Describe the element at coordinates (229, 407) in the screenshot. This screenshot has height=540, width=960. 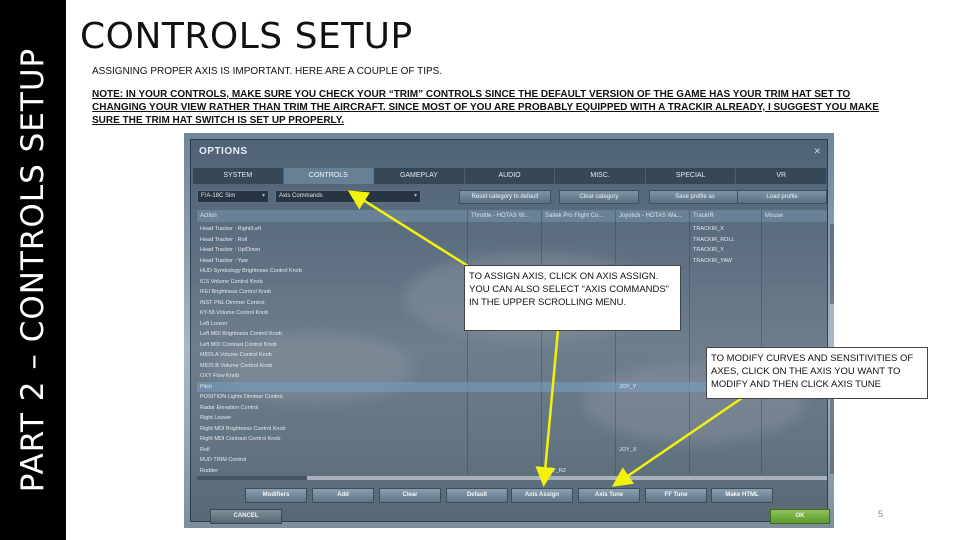
I see `cell-action: Radar Elevation Control` at that location.